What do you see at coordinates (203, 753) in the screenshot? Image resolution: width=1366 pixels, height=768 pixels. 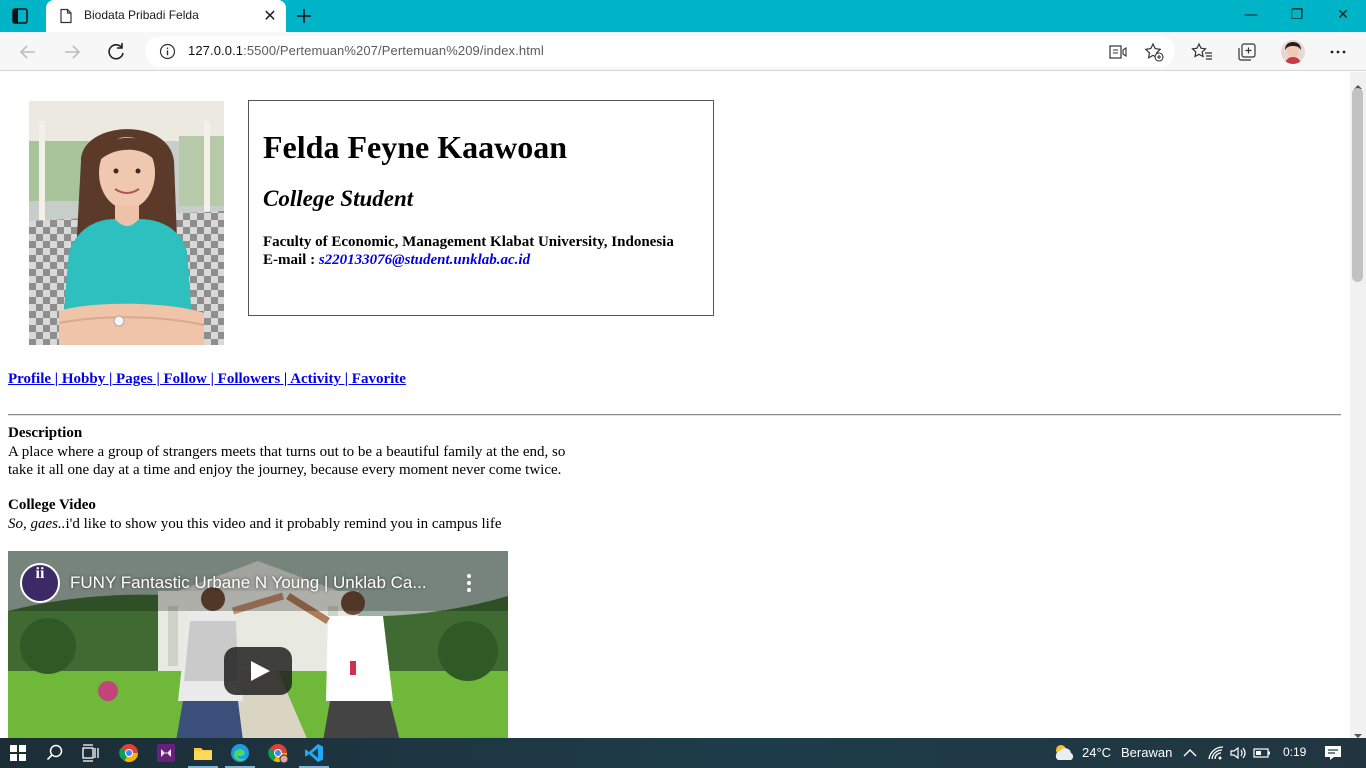 I see `file-explorer-icon` at bounding box center [203, 753].